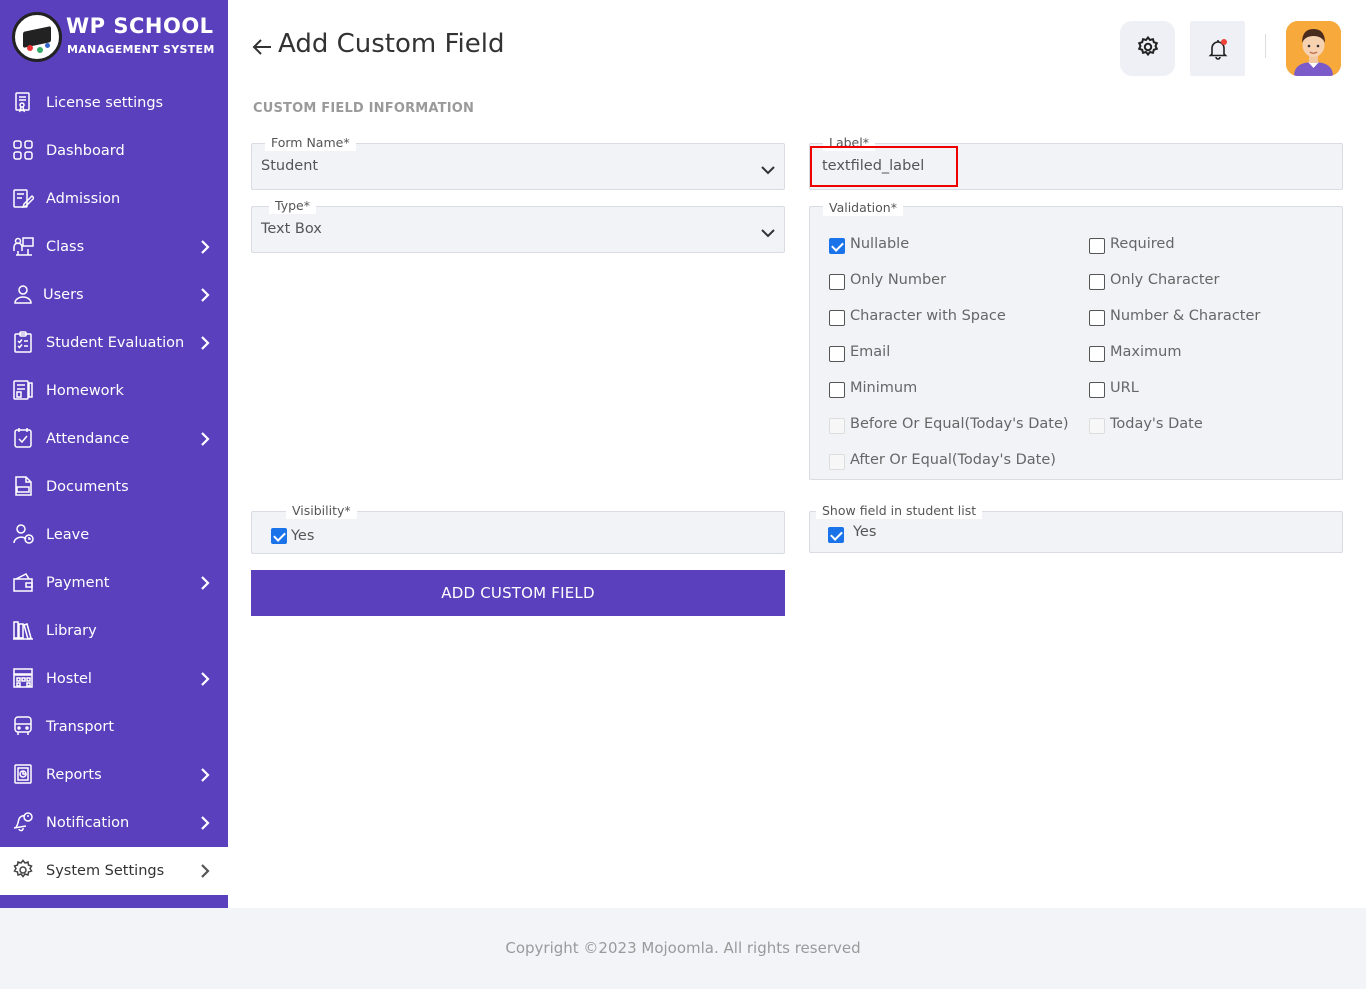 The width and height of the screenshot is (1366, 989). I want to click on checkbox-label: Email, so click(870, 352).